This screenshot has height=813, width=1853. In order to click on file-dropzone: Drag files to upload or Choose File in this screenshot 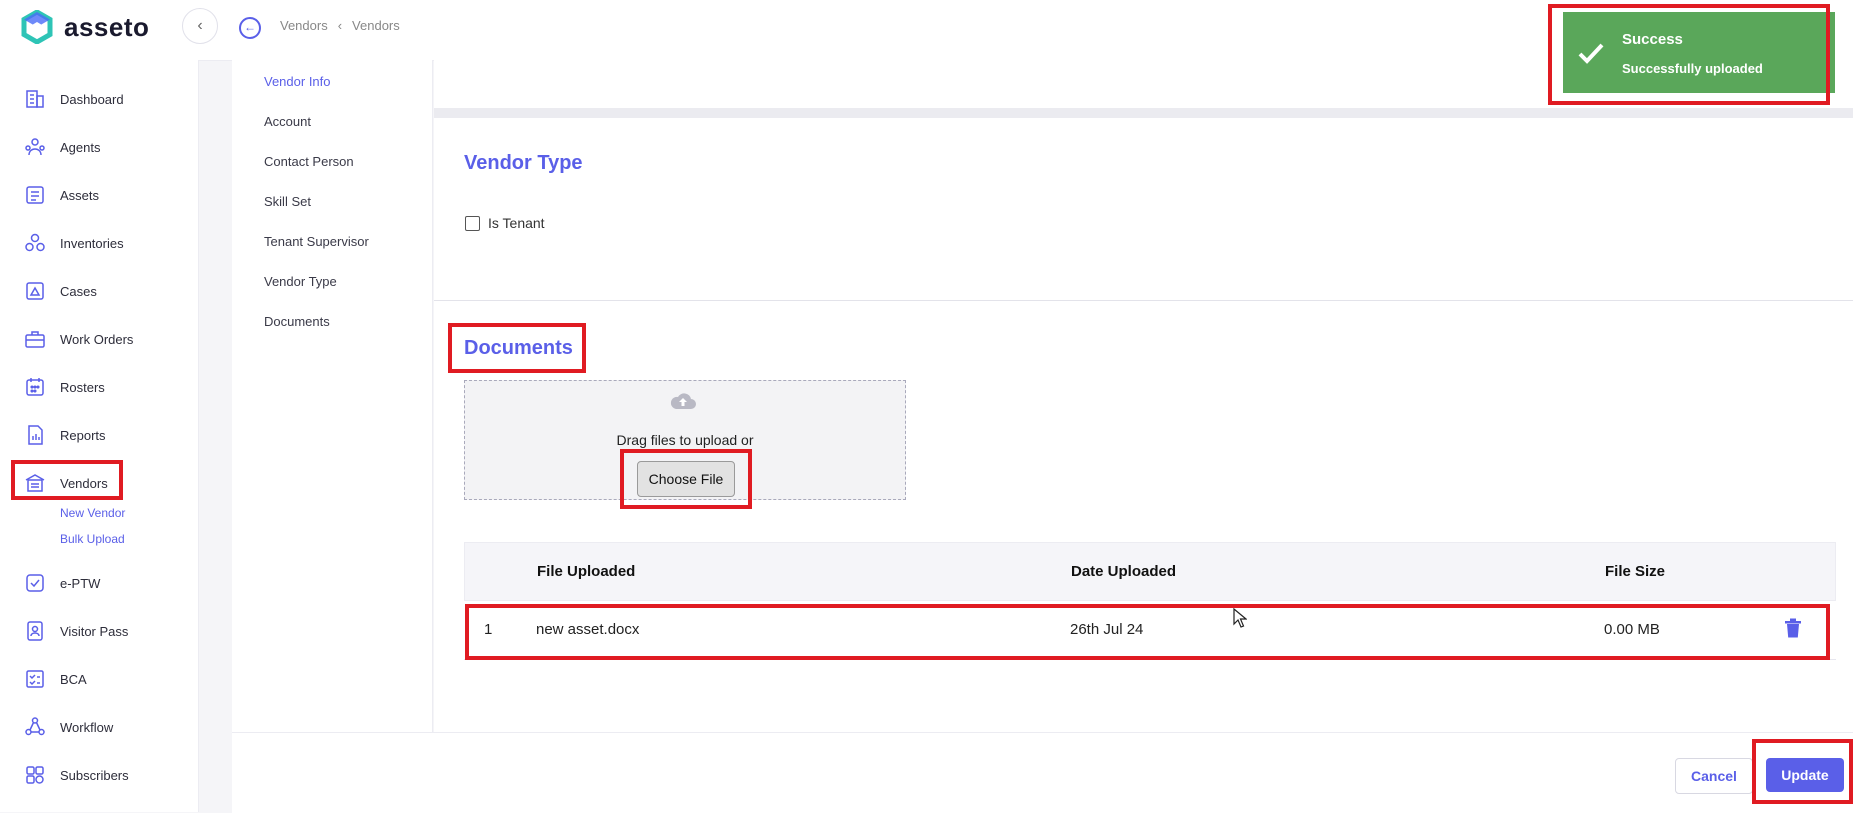, I will do `click(685, 440)`.